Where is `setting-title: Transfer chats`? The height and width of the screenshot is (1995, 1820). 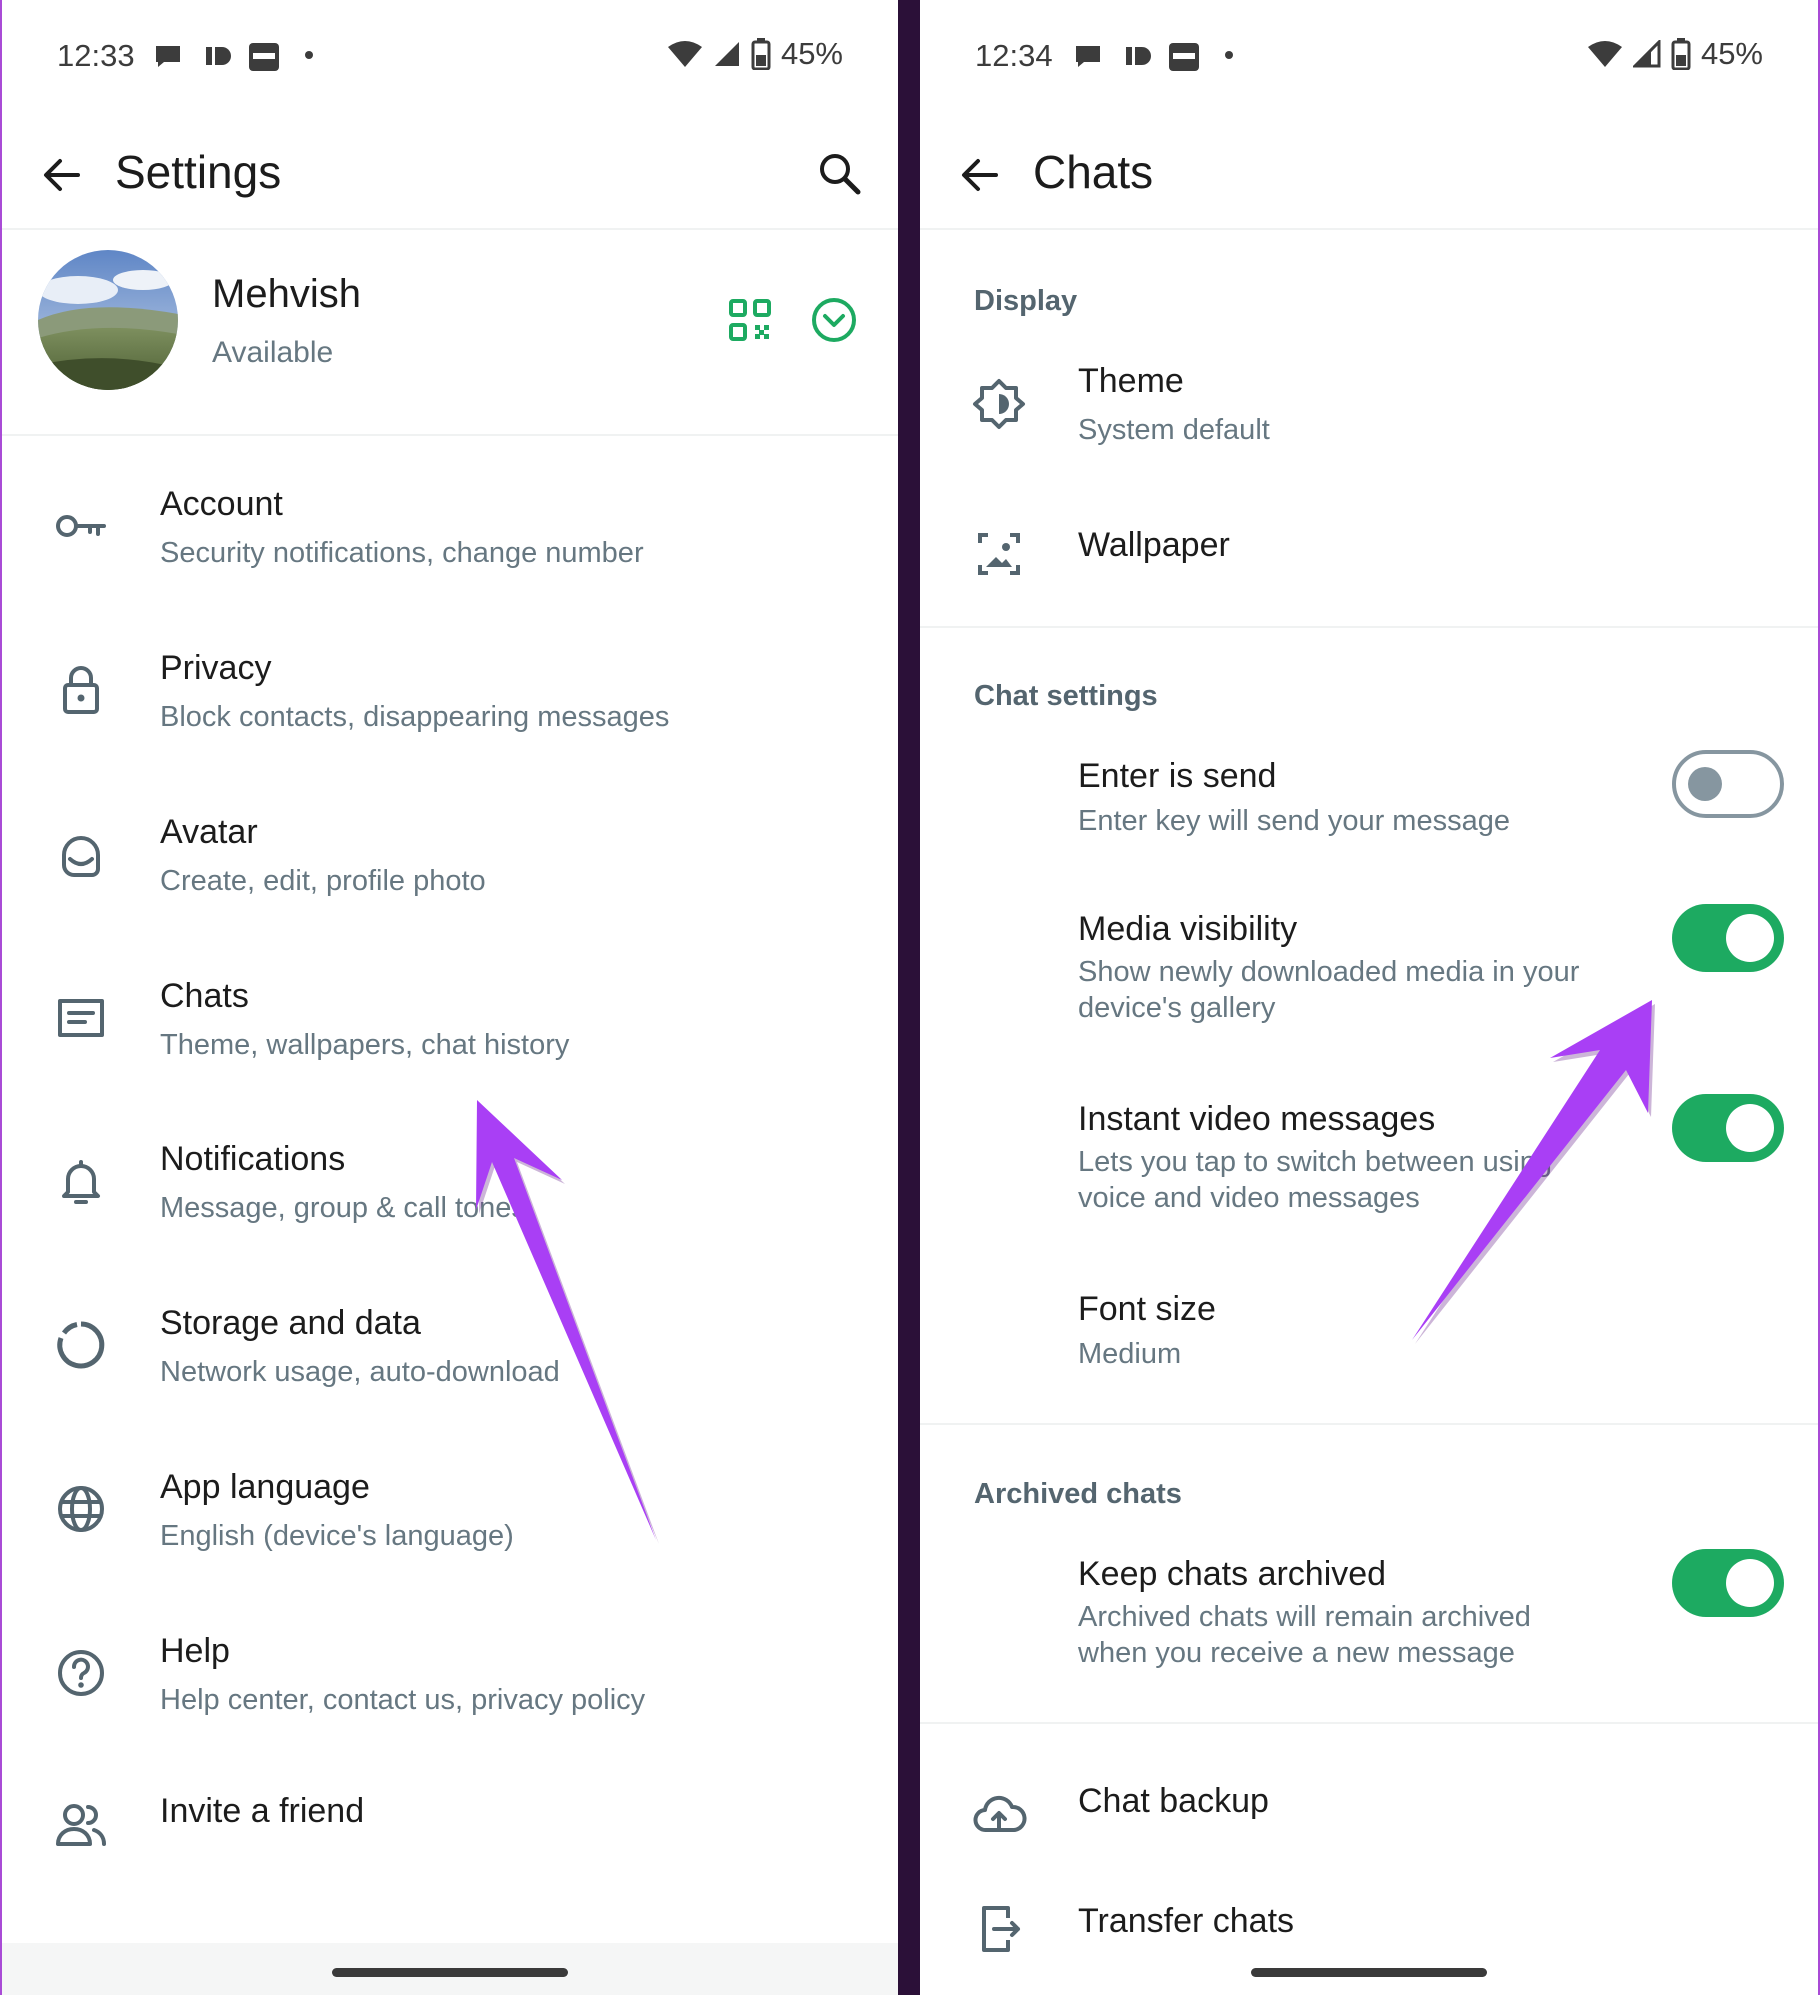
setting-title: Transfer chats is located at coordinates (1186, 1921).